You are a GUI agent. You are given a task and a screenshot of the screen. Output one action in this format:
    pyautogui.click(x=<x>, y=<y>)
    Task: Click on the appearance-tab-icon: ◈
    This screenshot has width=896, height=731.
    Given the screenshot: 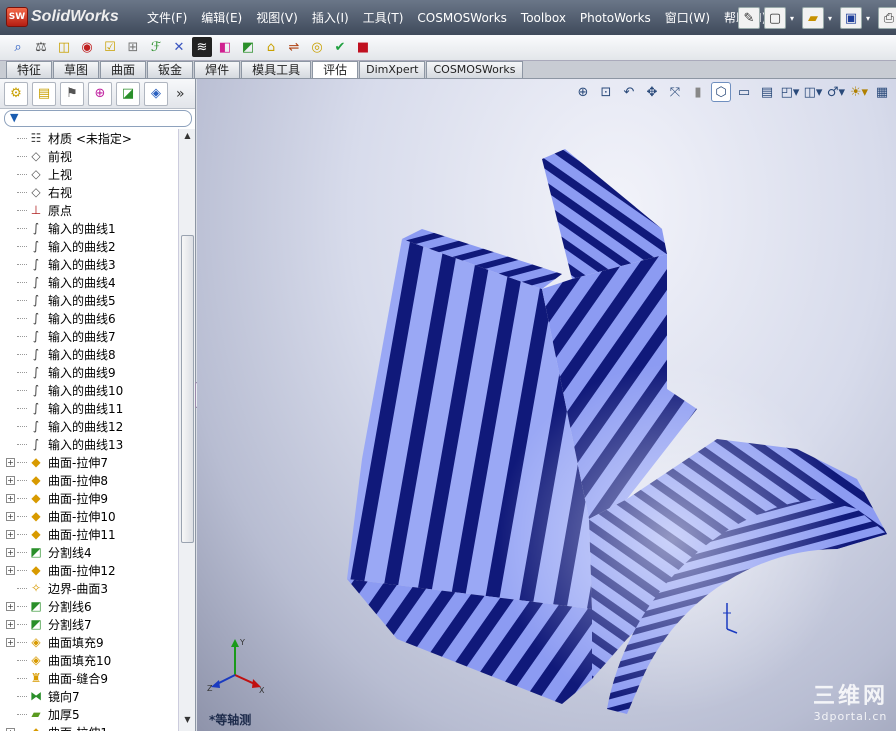 What is the action you would take?
    pyautogui.click(x=156, y=93)
    